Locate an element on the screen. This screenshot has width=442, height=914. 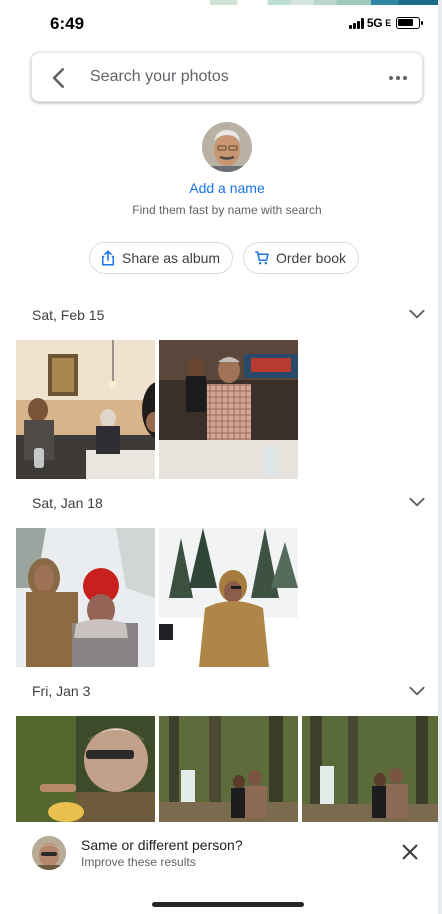
status-bar: 6:49 5G E is located at coordinates (221, 22).